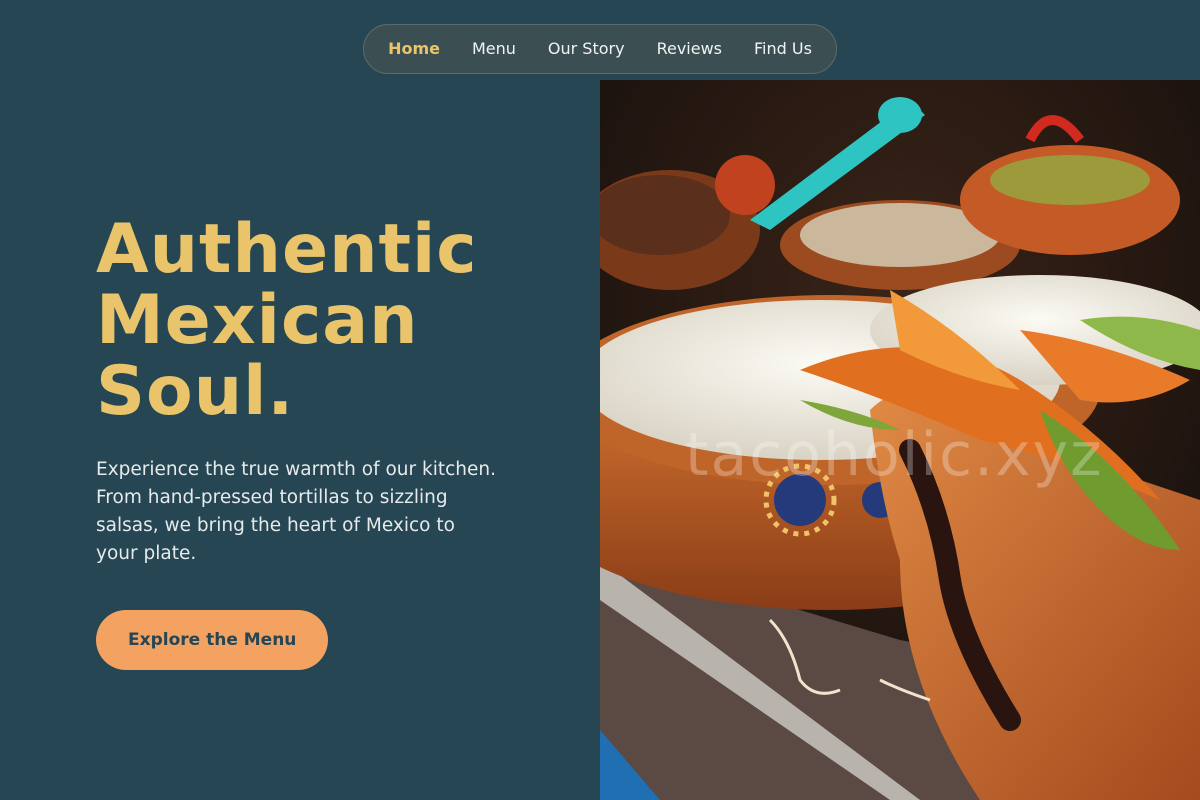  I want to click on hero-title: Authentic Mexican Soul., so click(311, 320).